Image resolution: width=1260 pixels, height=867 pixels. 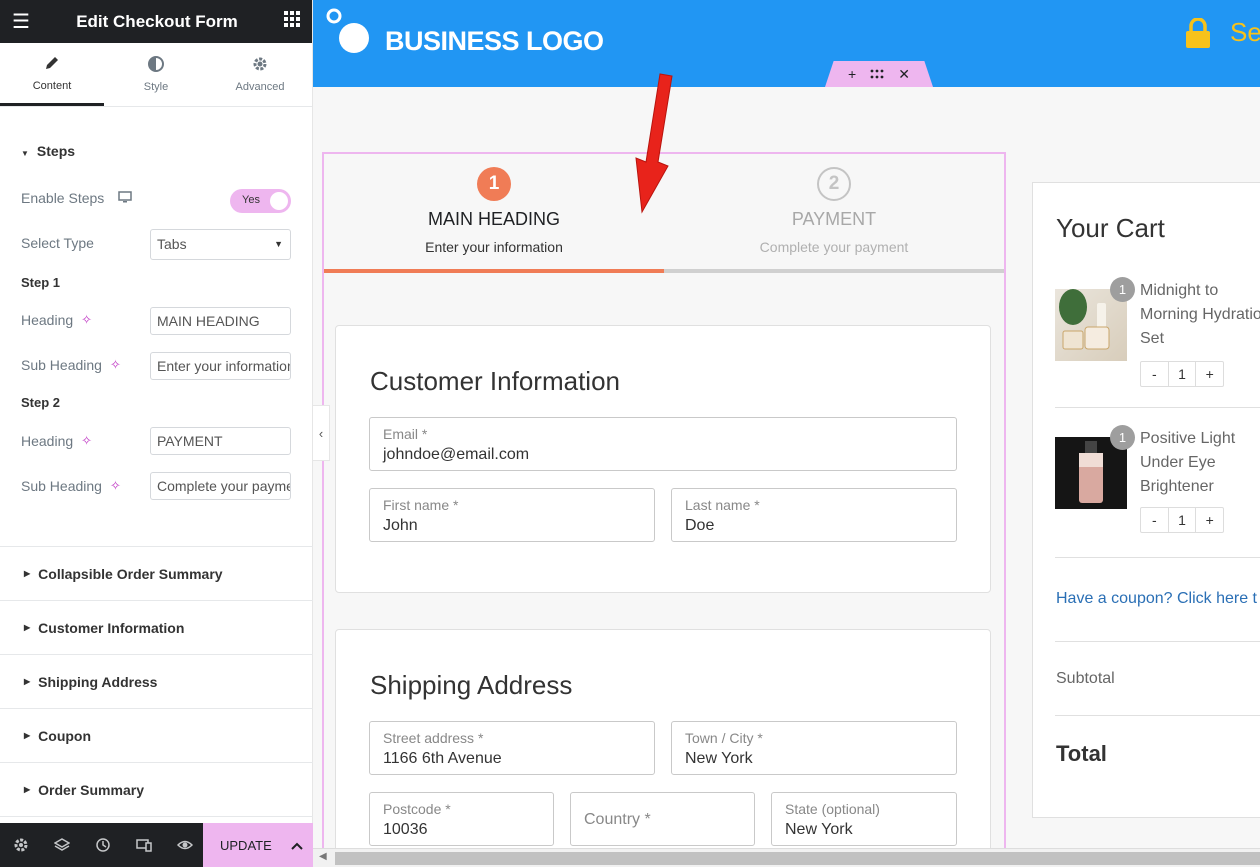 What do you see at coordinates (442, 758) in the screenshot?
I see `field-value: 1166 6th Avenue` at bounding box center [442, 758].